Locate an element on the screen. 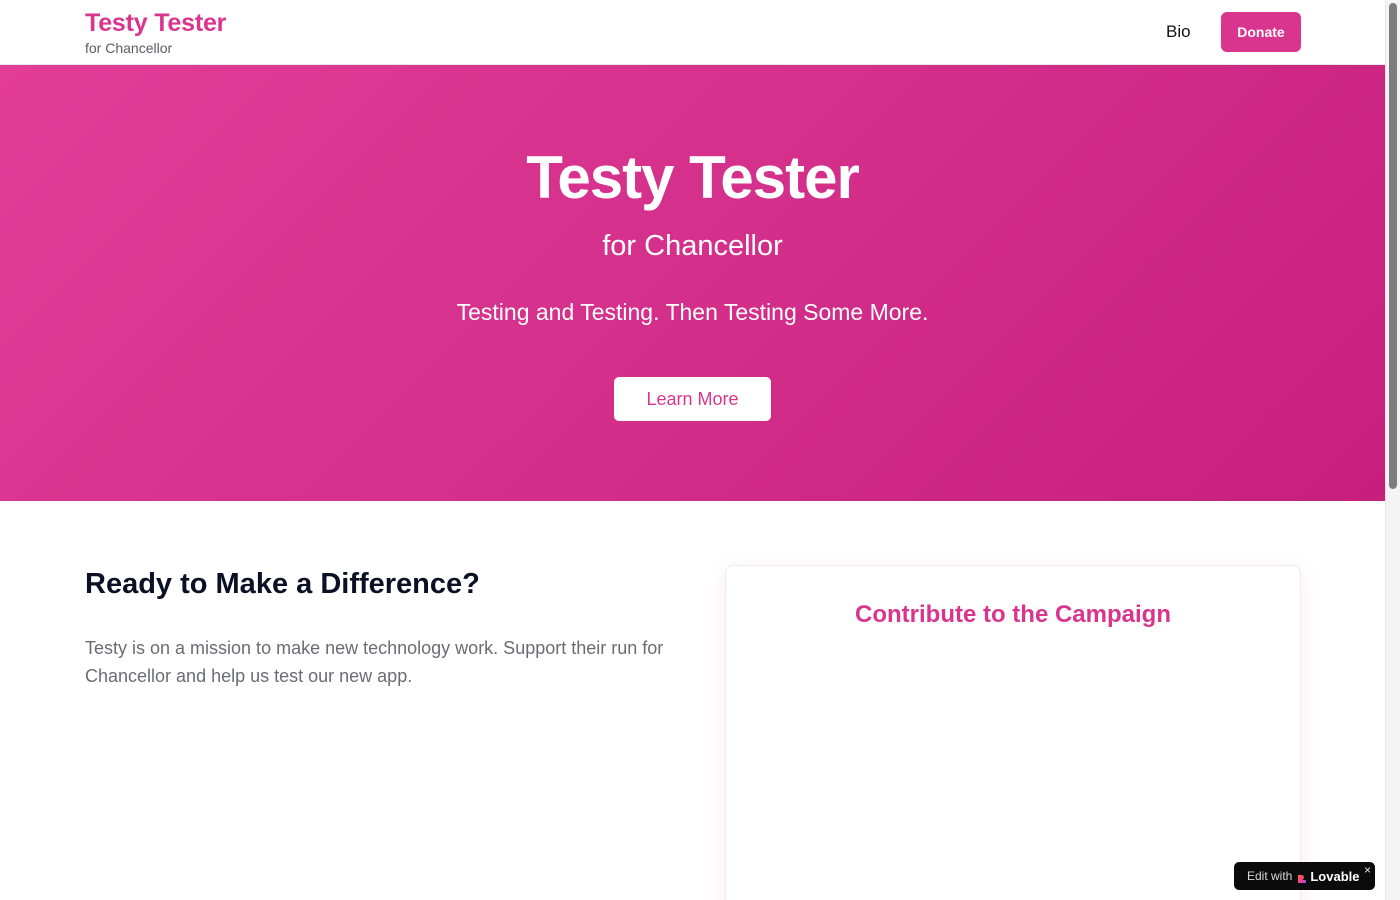 The height and width of the screenshot is (900, 1400). nav-link-bio: Bio is located at coordinates (1178, 32).